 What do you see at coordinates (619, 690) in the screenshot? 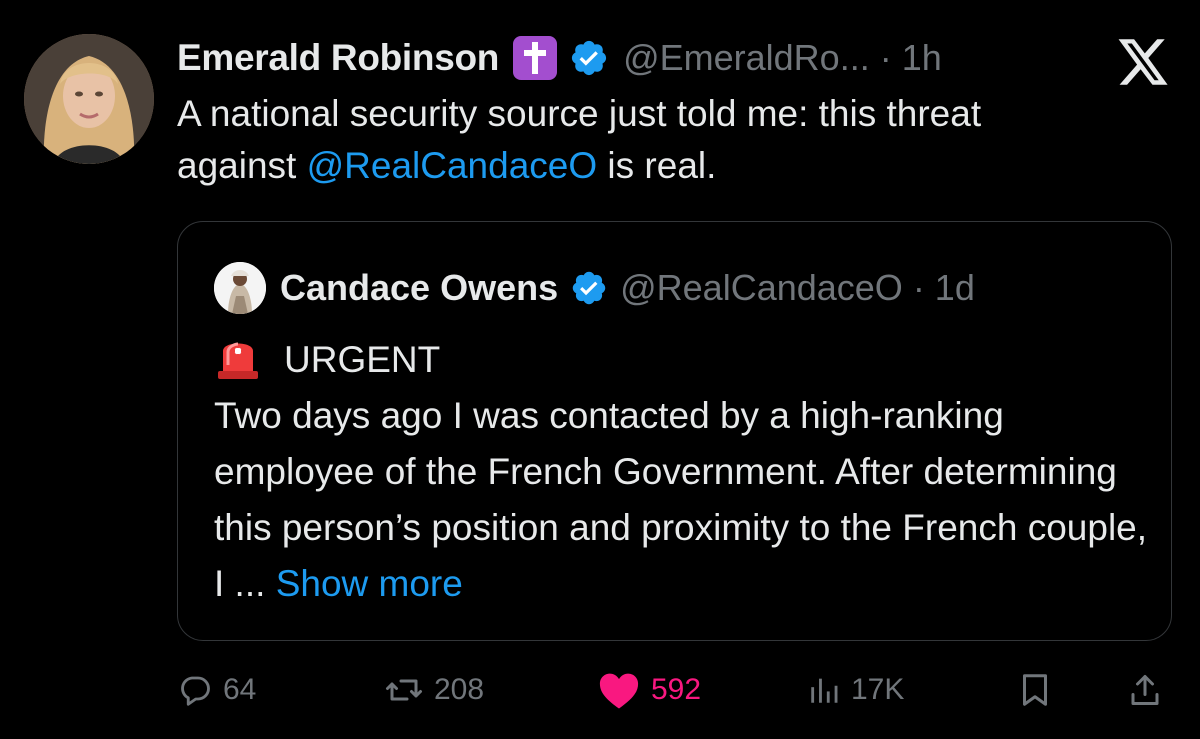
I see `heart-icon` at bounding box center [619, 690].